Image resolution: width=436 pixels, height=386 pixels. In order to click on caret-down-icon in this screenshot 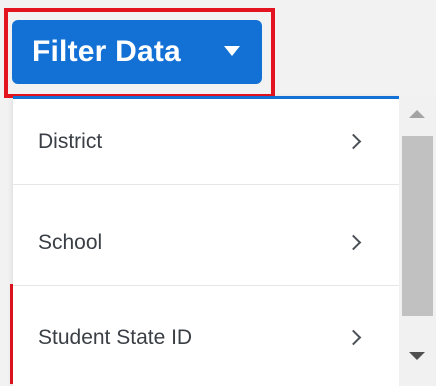, I will do `click(232, 51)`.